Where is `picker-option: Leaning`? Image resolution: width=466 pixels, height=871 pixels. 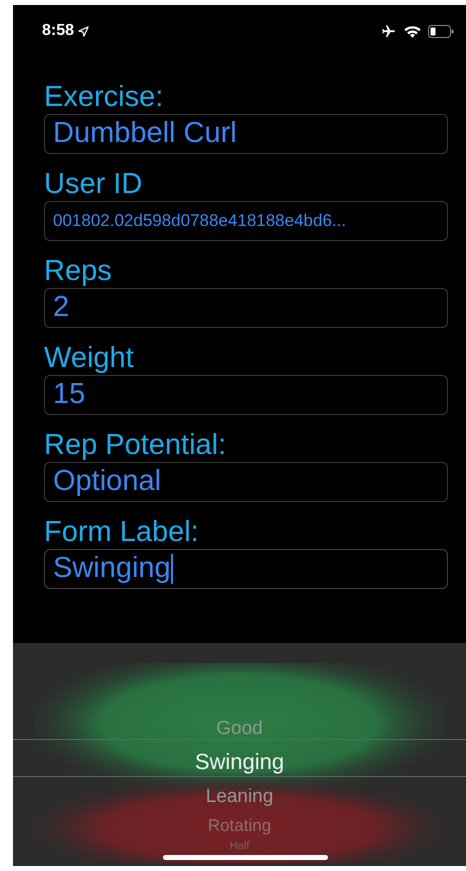
picker-option: Leaning is located at coordinates (240, 796).